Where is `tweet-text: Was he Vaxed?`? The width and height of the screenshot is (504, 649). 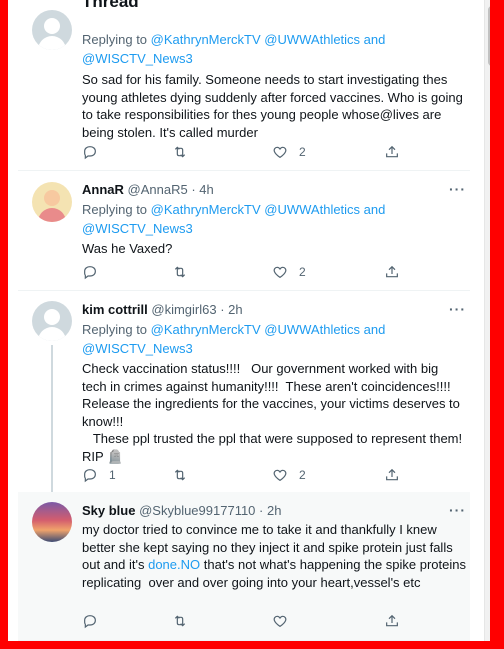
tweet-text: Was he Vaxed? is located at coordinates (127, 248).